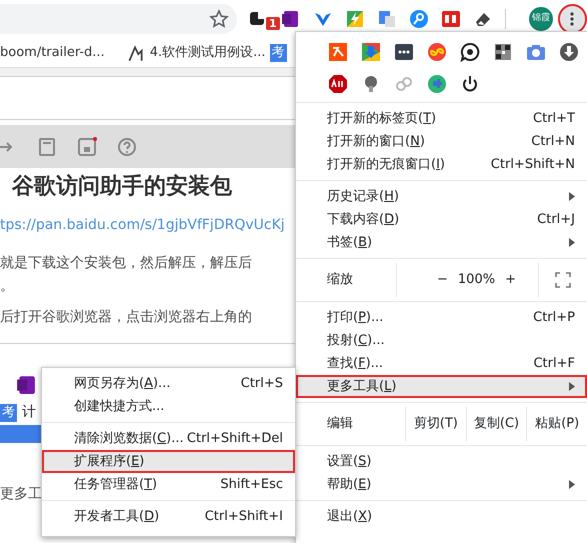  I want to click on menu-item: 打印(P)... Ctrl+P, so click(441, 317).